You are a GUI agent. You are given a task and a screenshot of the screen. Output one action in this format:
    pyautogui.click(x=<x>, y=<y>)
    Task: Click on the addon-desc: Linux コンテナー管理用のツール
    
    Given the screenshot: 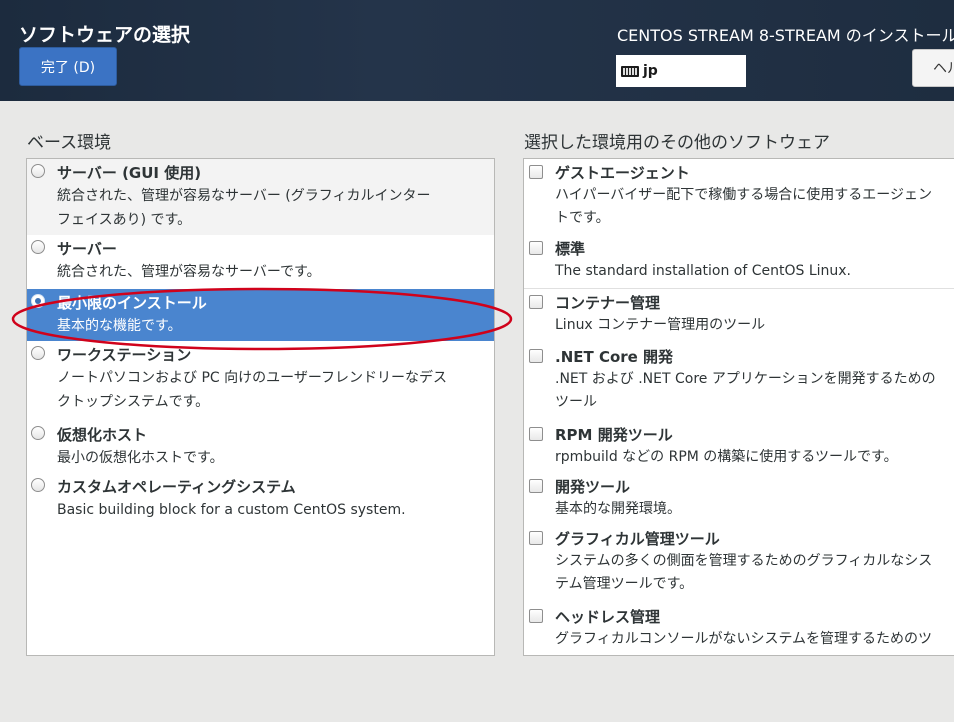 What is the action you would take?
    pyautogui.click(x=660, y=325)
    